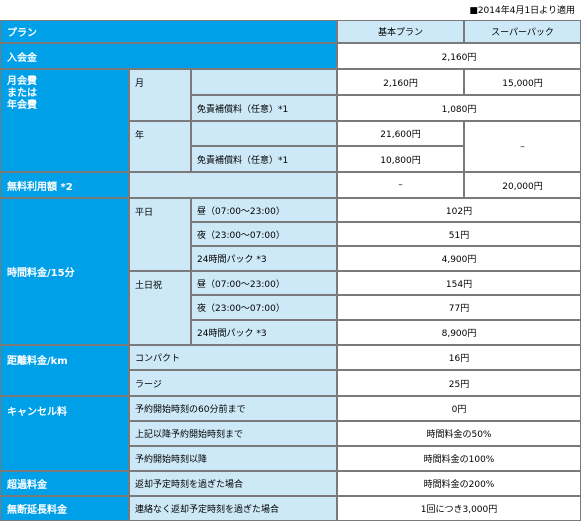 The height and width of the screenshot is (521, 581). Describe the element at coordinates (459, 383) in the screenshot. I see `large-fee: 25円` at that location.